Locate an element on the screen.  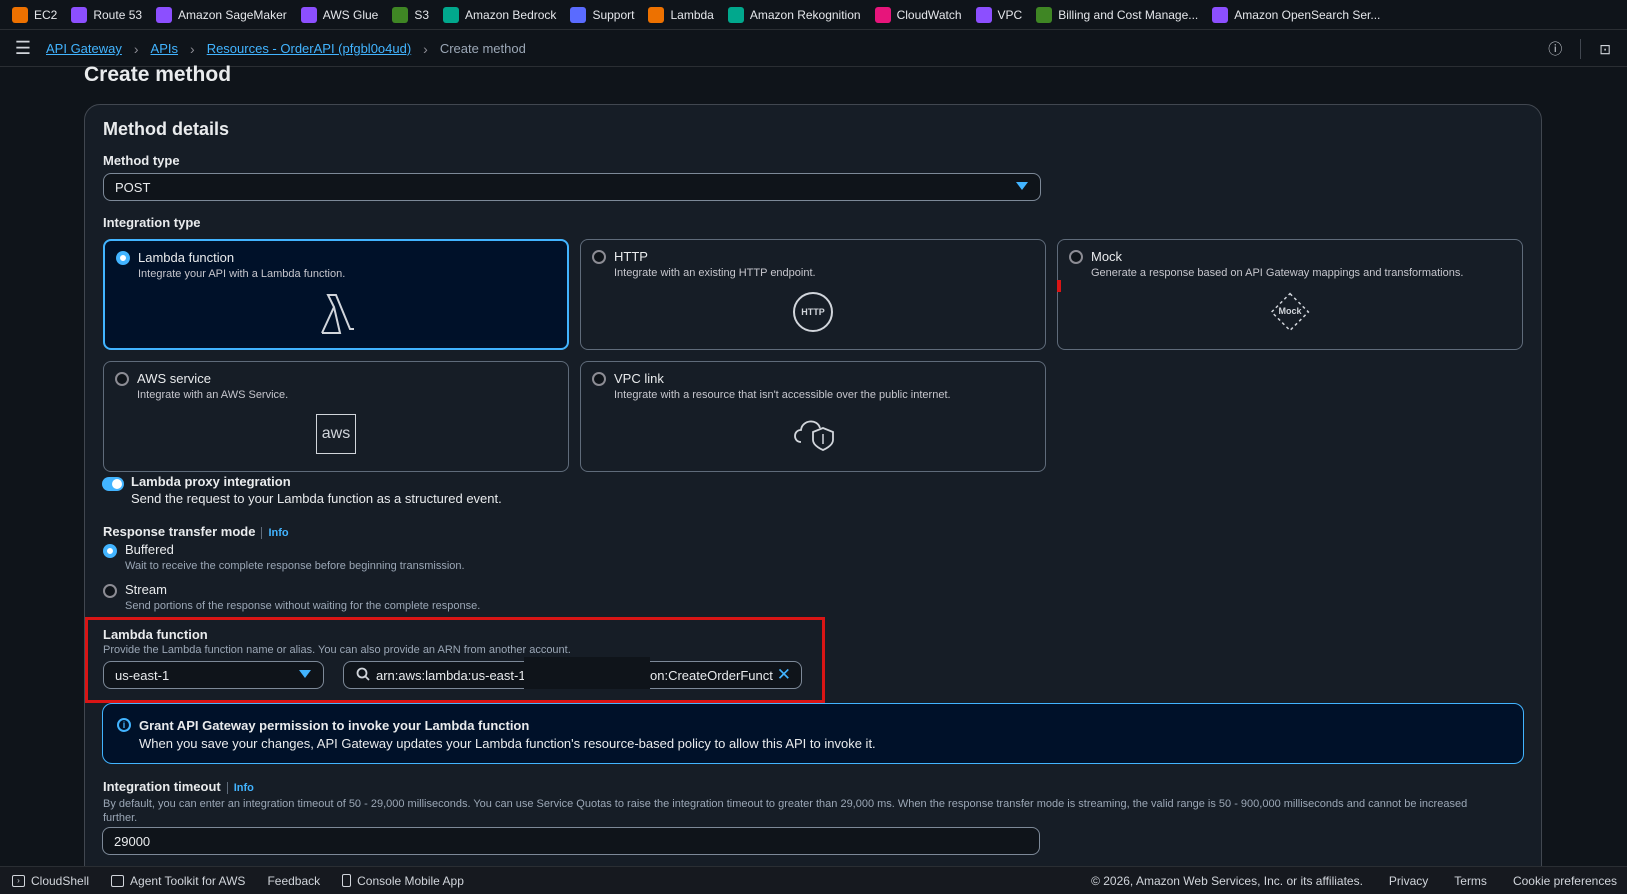
favorite-label: Lambda is located at coordinates (692, 14).